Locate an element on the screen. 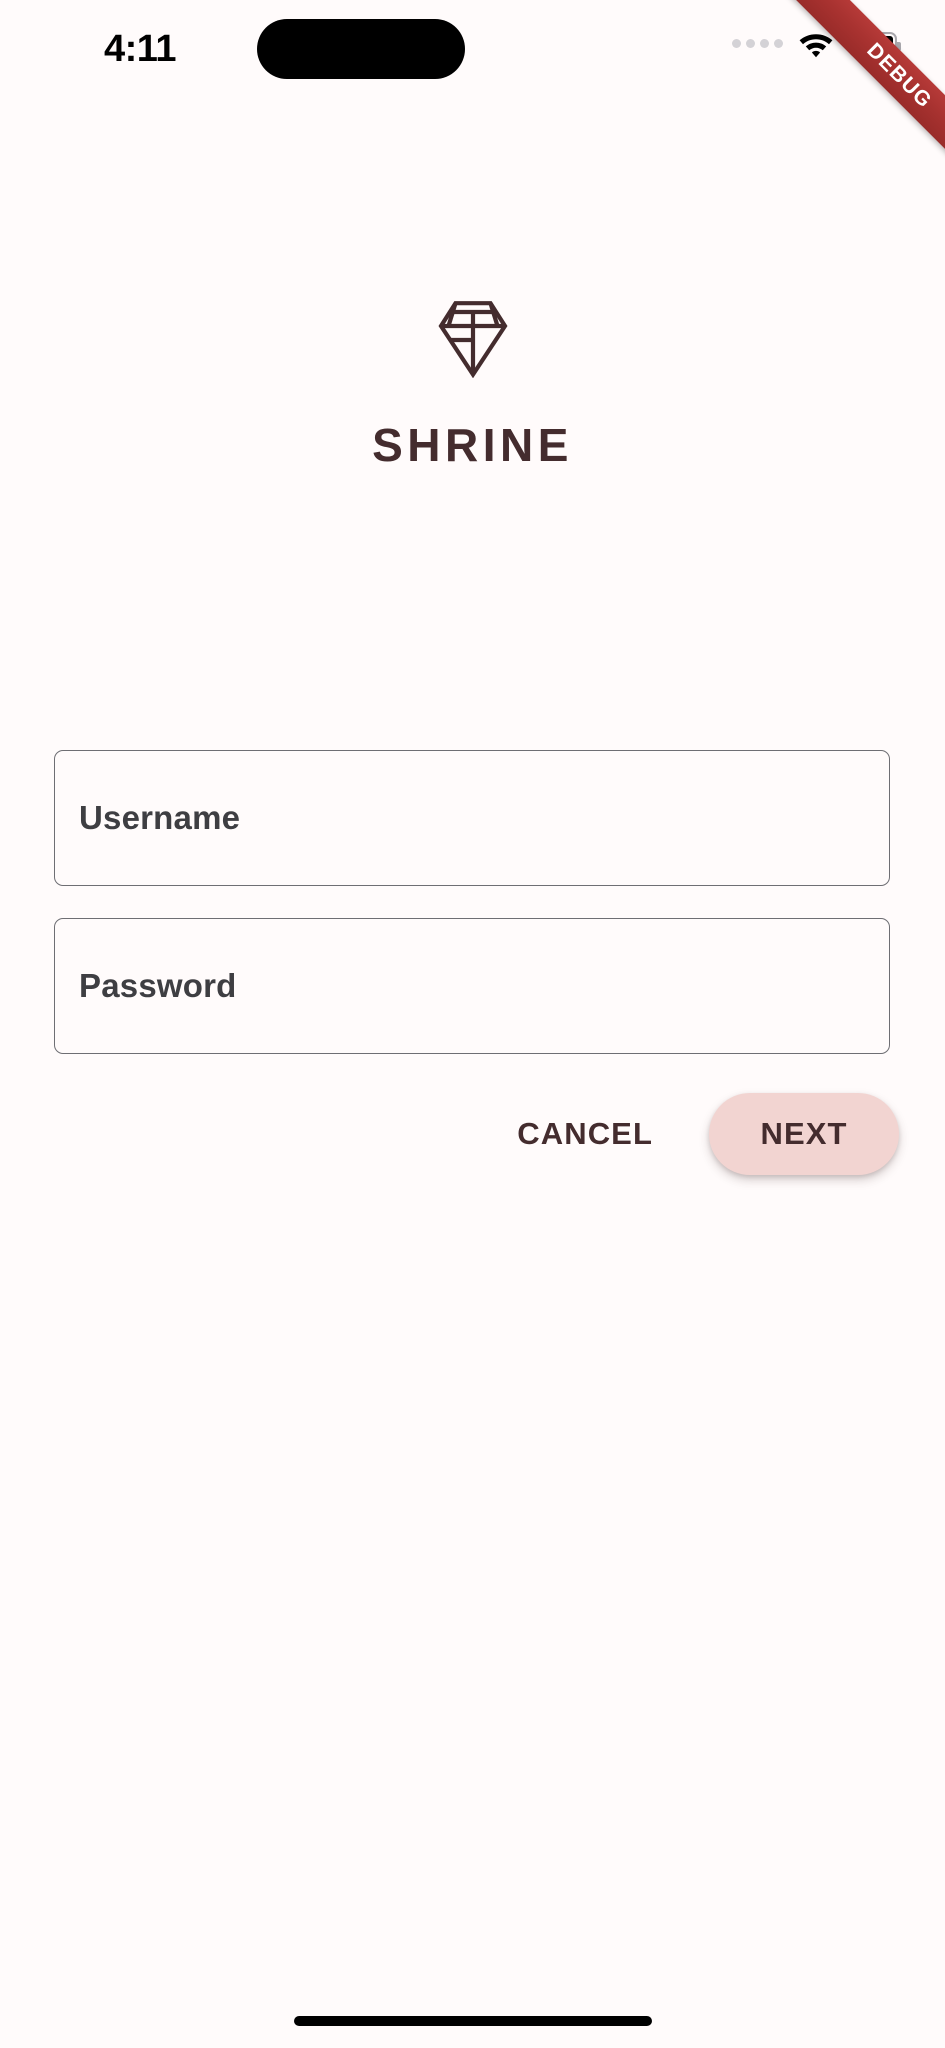  password-field-label: Password is located at coordinates (158, 985).